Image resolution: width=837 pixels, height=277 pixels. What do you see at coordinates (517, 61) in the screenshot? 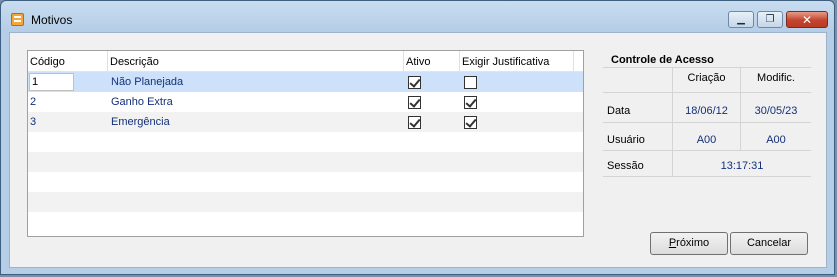
I see `column-header-exigir-justificativa: Exigir Justificativa` at bounding box center [517, 61].